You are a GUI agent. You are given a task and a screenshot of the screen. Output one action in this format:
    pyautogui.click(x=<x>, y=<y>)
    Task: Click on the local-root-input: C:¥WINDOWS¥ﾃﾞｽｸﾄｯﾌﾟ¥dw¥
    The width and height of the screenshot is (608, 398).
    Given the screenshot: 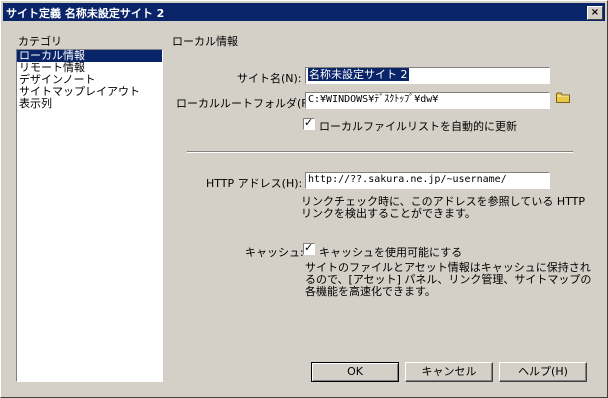 What is the action you would take?
    pyautogui.click(x=427, y=100)
    